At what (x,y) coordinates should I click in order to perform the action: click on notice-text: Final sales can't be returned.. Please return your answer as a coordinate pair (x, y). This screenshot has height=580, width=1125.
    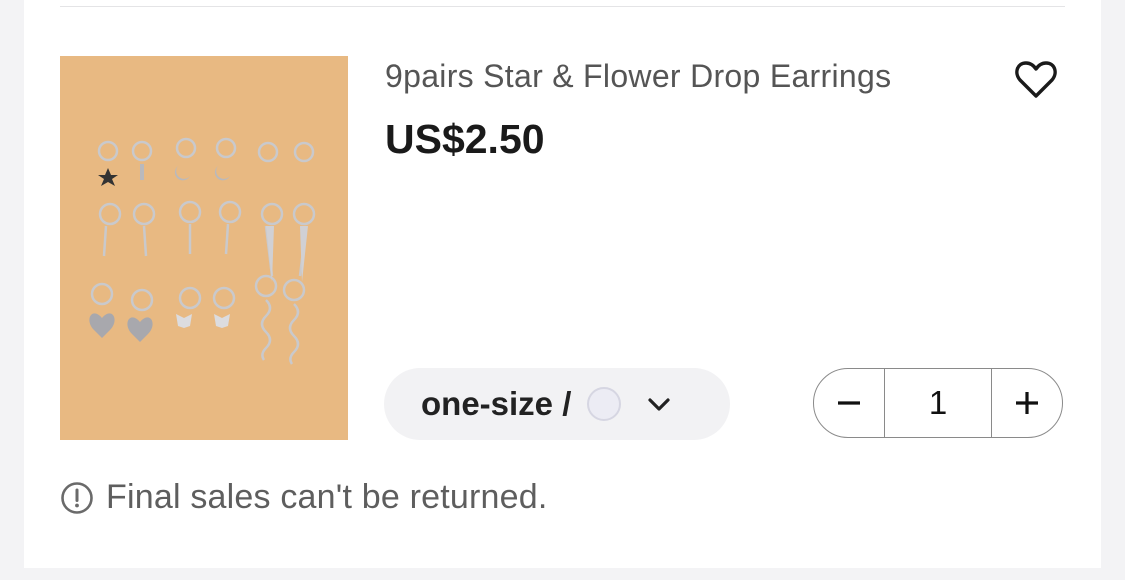
    Looking at the image, I should click on (327, 497).